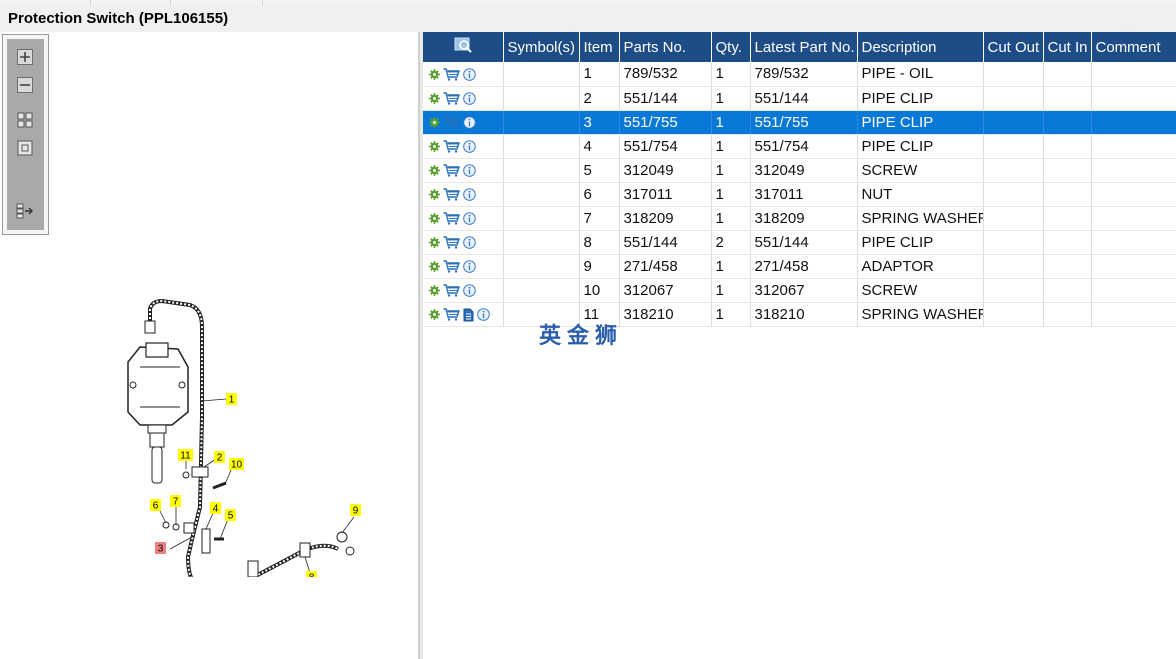  What do you see at coordinates (219, 457) in the screenshot?
I see `callout-2: 2` at bounding box center [219, 457].